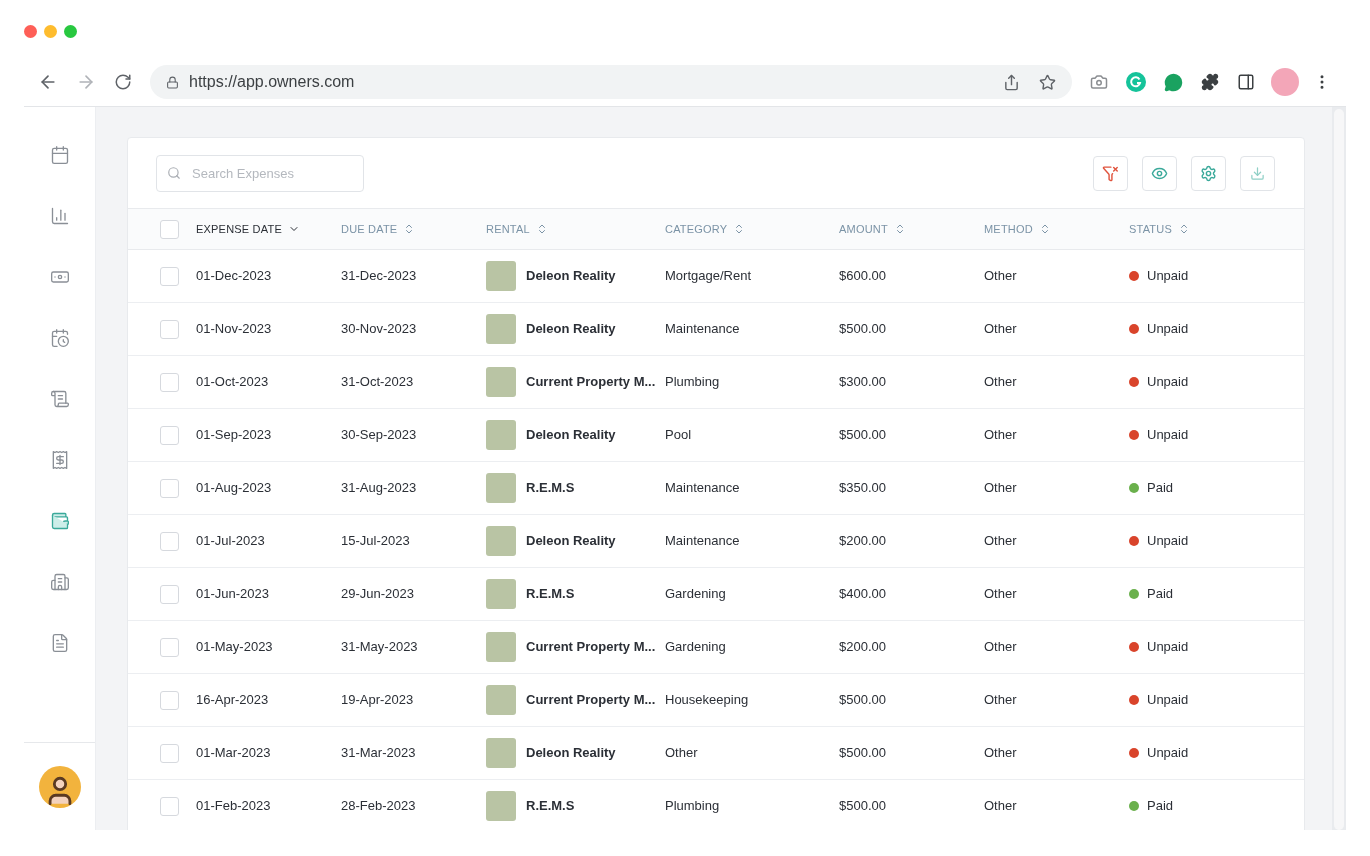 The image size is (1370, 856). What do you see at coordinates (1339, 468) in the screenshot?
I see `scrollbar` at bounding box center [1339, 468].